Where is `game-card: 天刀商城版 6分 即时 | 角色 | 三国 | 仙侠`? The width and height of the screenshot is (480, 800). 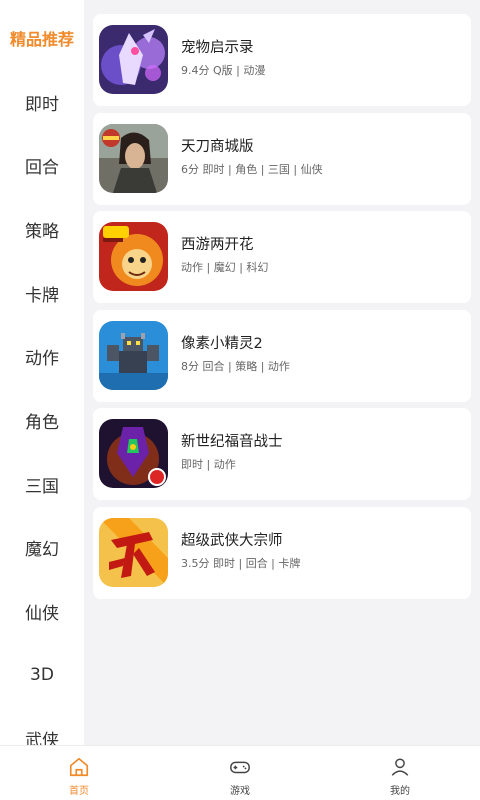 game-card: 天刀商城版 6分 即时 | 角色 | 三国 | 仙侠 is located at coordinates (282, 159).